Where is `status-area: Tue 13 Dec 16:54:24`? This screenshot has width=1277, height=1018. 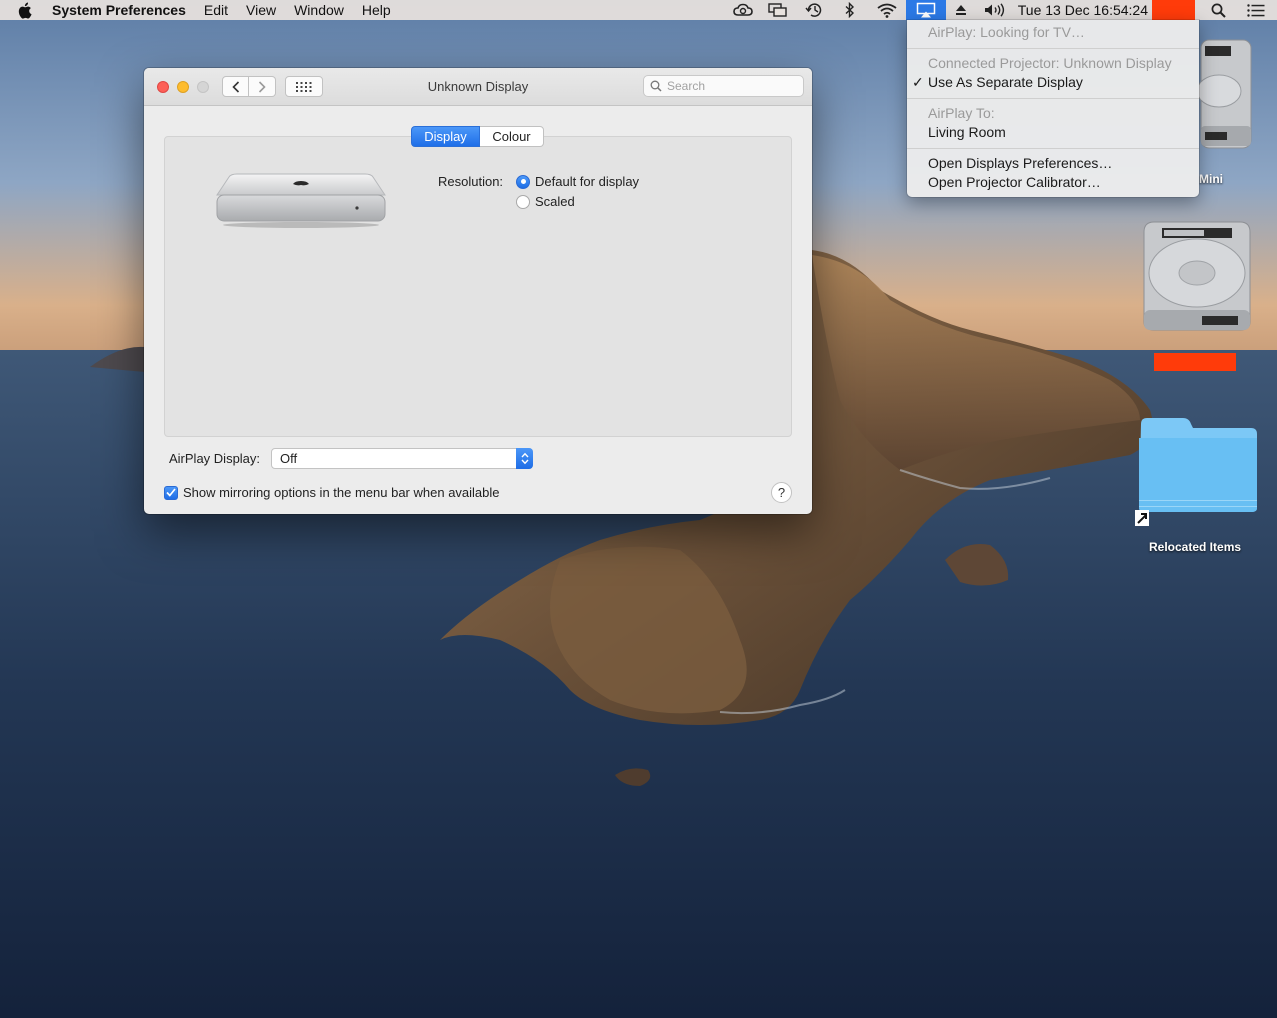
status-area: Tue 13 Dec 16:54:24 is located at coordinates (1001, 10).